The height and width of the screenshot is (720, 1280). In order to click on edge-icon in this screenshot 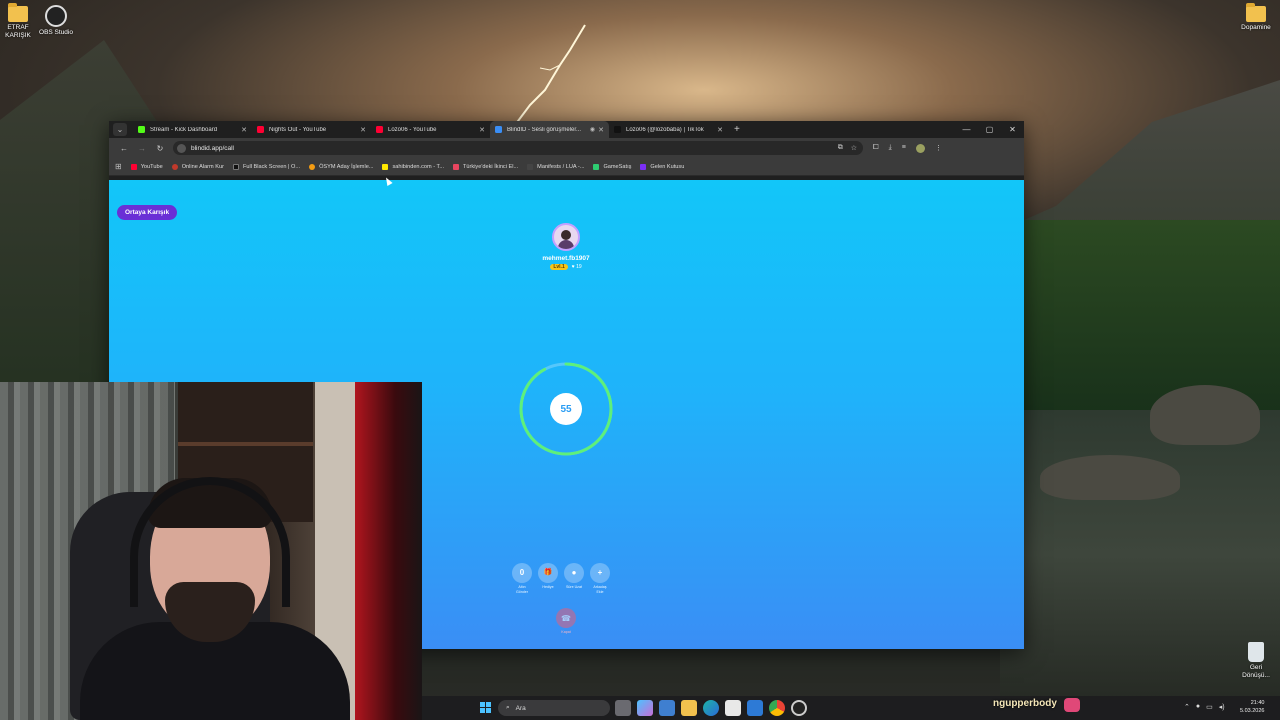, I will do `click(711, 708)`.